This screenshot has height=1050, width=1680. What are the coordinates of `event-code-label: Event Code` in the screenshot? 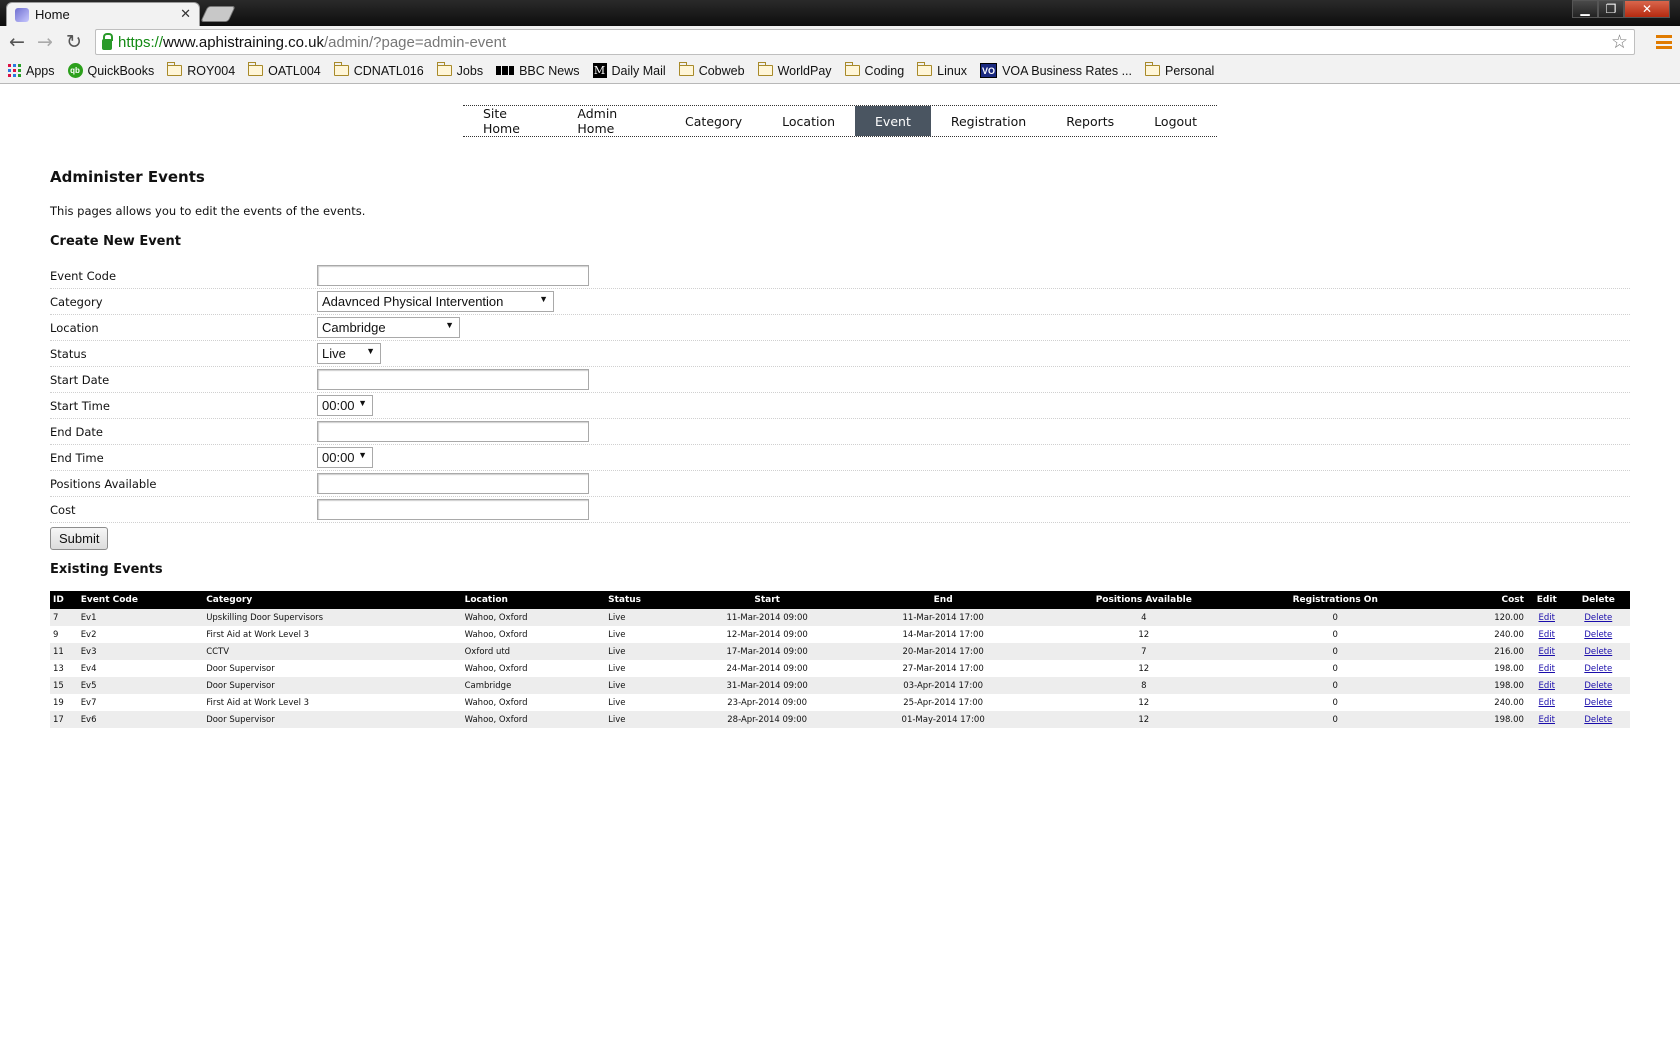 It's located at (83, 275).